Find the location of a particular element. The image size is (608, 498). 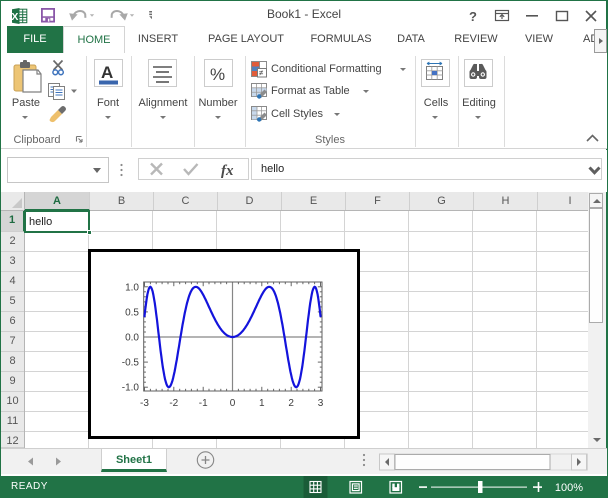

svg-text: A is located at coordinates (107, 72).